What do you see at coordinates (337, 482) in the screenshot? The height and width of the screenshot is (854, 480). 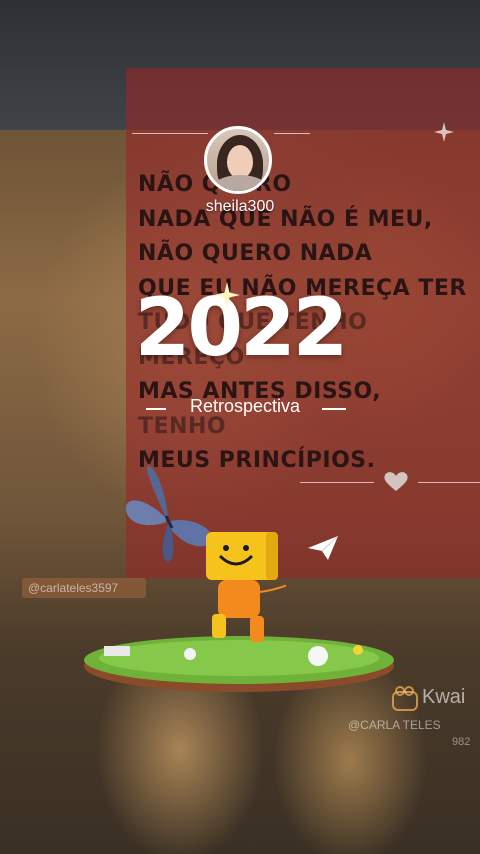 I see `panel-rule-bottom-left` at bounding box center [337, 482].